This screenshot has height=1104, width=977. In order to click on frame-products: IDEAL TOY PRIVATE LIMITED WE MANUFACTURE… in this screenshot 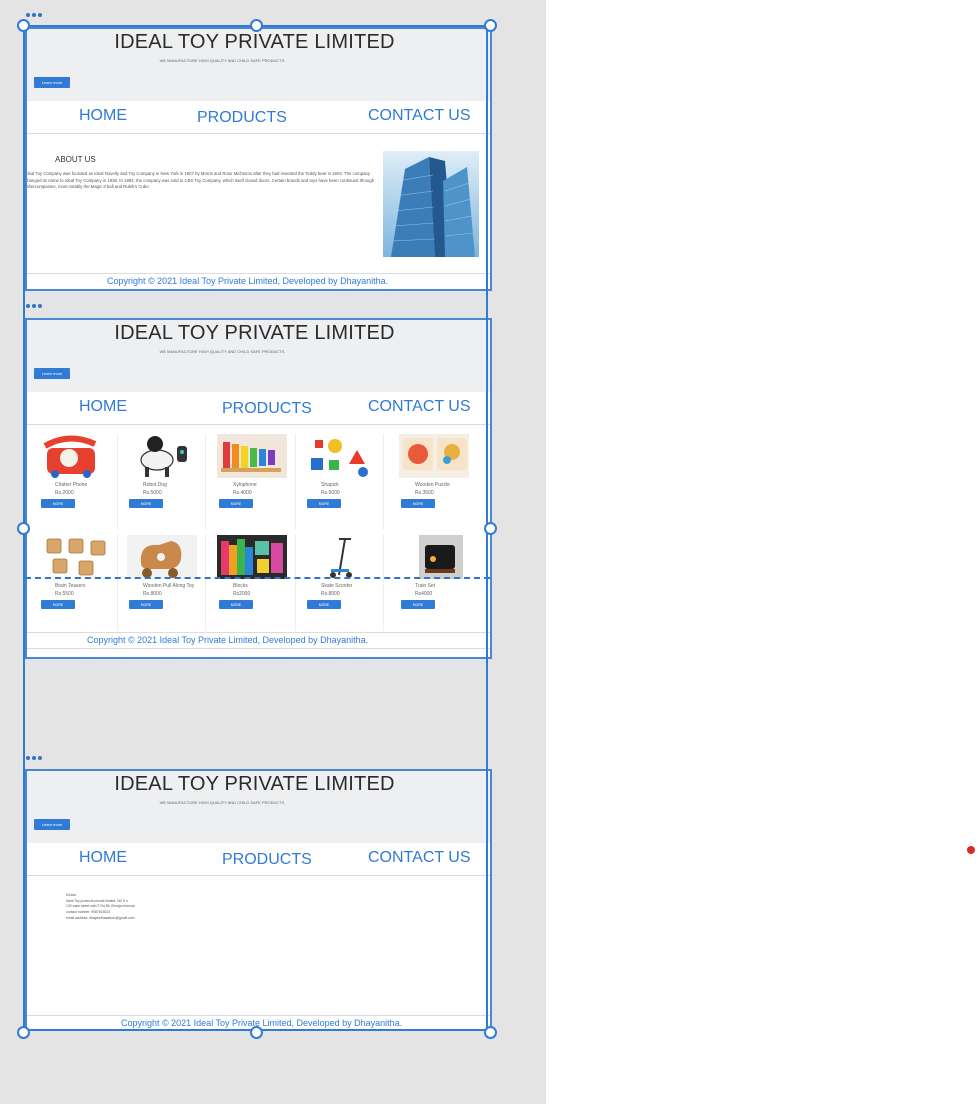, I will do `click(258, 488)`.